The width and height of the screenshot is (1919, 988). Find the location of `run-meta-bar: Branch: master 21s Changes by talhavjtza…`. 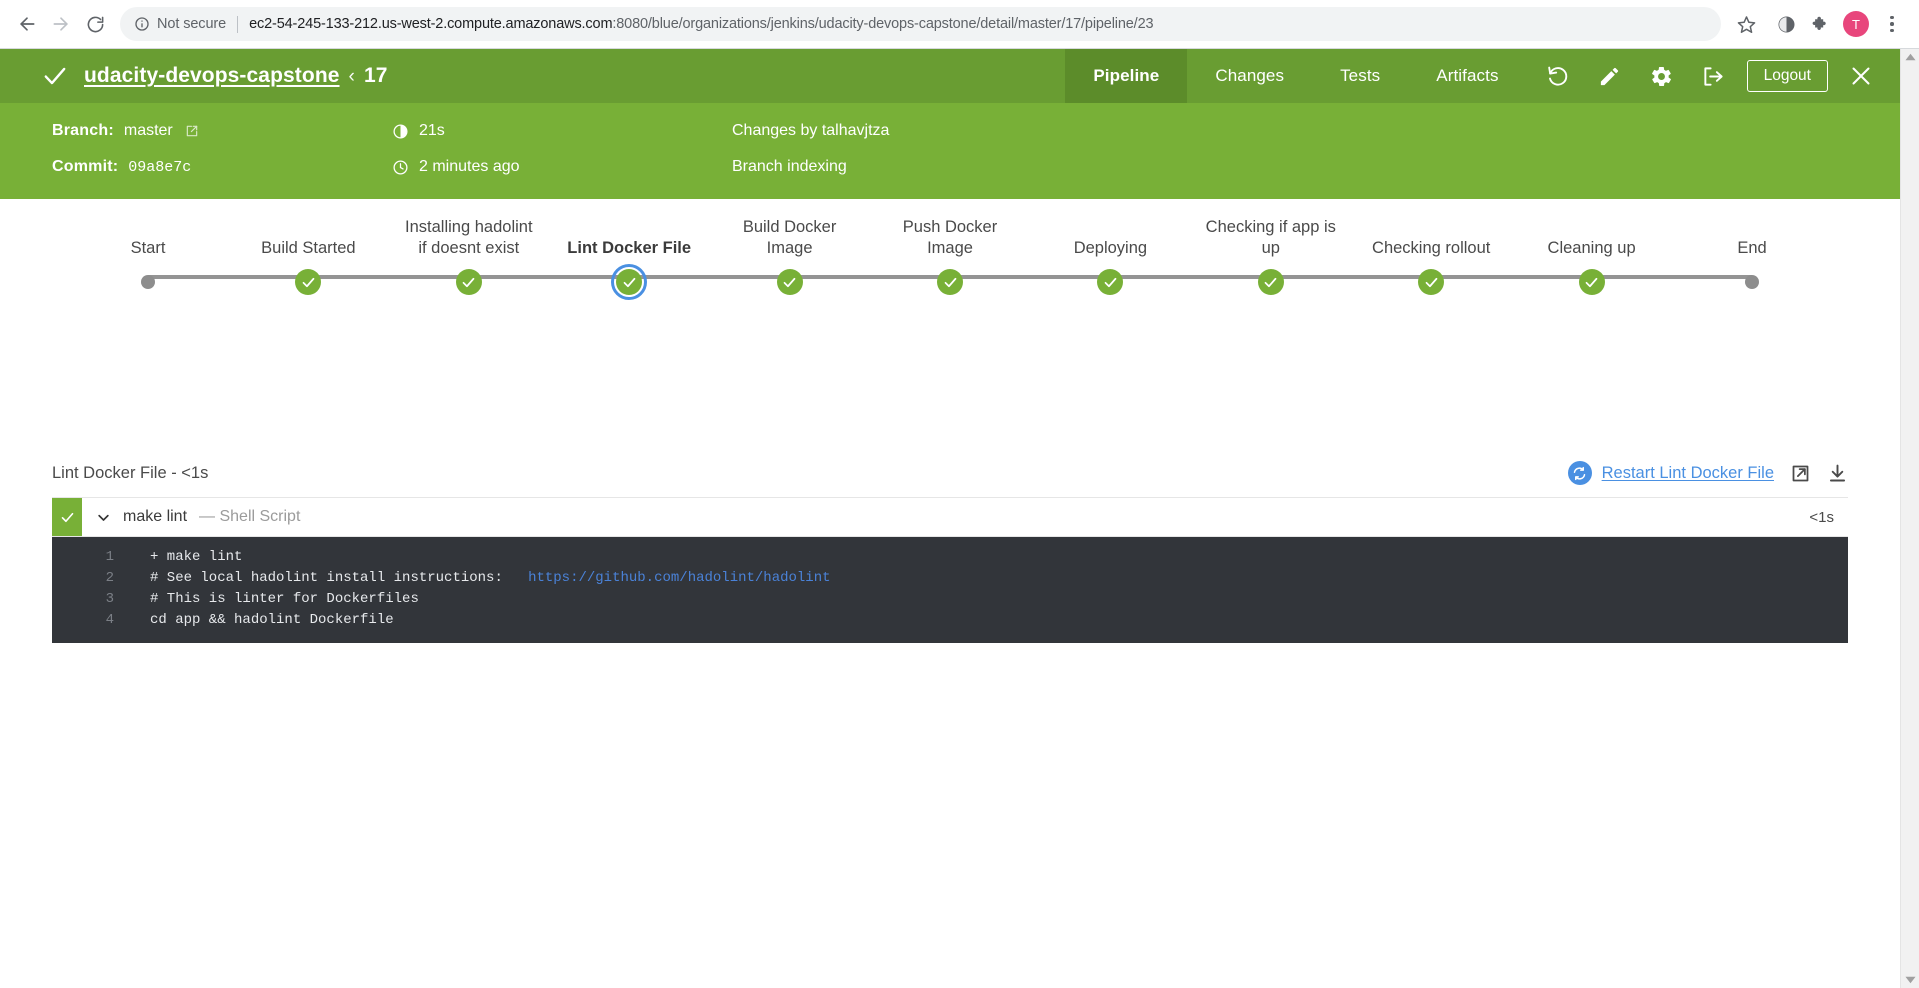

run-meta-bar: Branch: master 21s Changes by talhavjtza… is located at coordinates (950, 151).